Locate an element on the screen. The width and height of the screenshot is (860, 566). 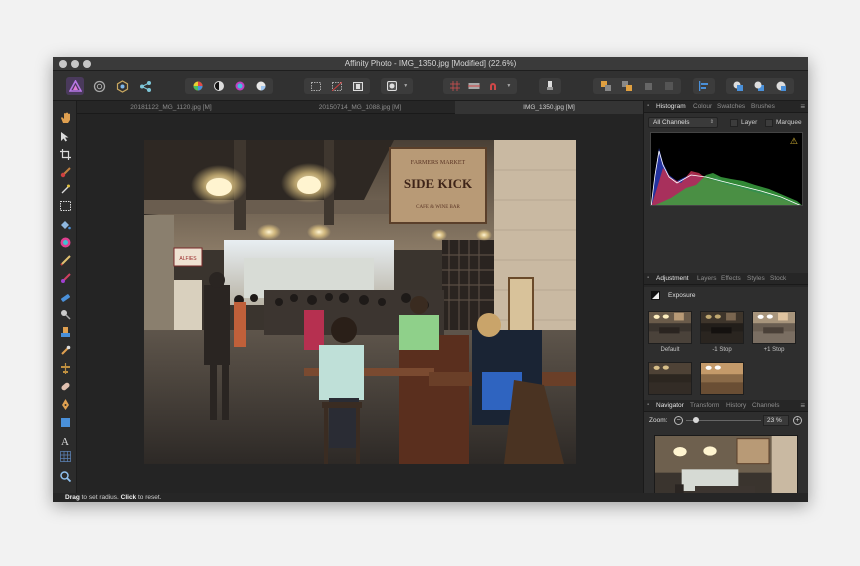
svg-text: A is located at coordinates (65, 441).